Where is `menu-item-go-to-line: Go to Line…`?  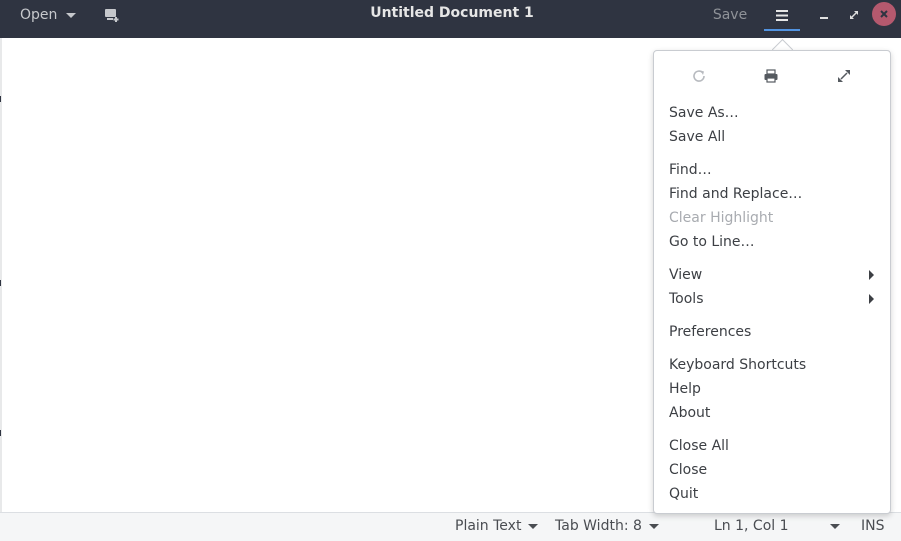
menu-item-go-to-line: Go to Line… is located at coordinates (771, 242).